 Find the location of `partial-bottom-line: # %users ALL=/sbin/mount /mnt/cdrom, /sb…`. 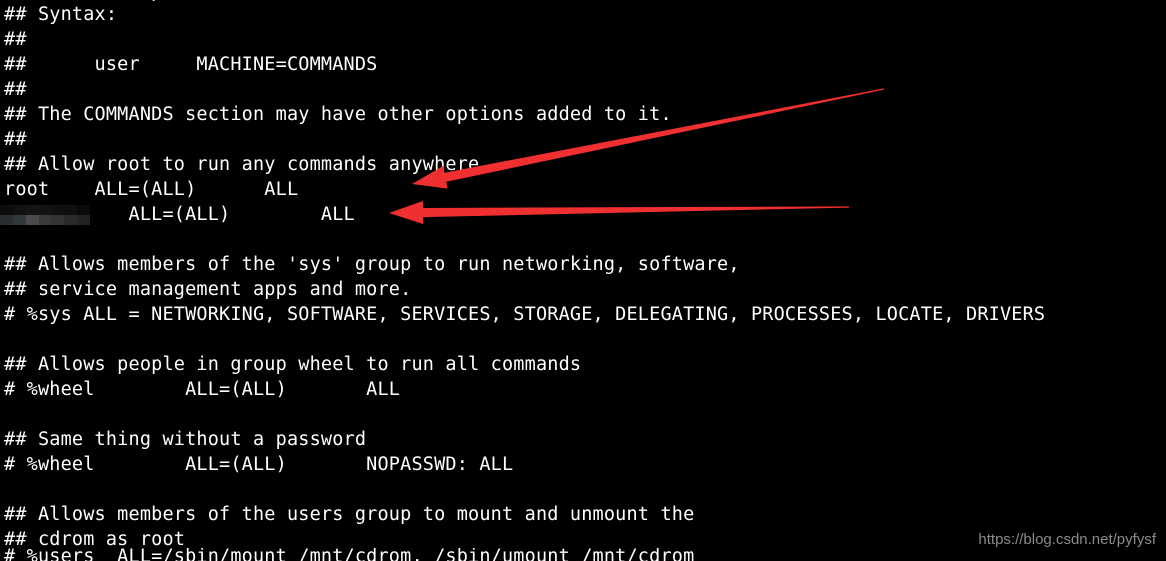

partial-bottom-line: # %users ALL=/sbin/mount /mnt/cdrom, /sb… is located at coordinates (349, 554).